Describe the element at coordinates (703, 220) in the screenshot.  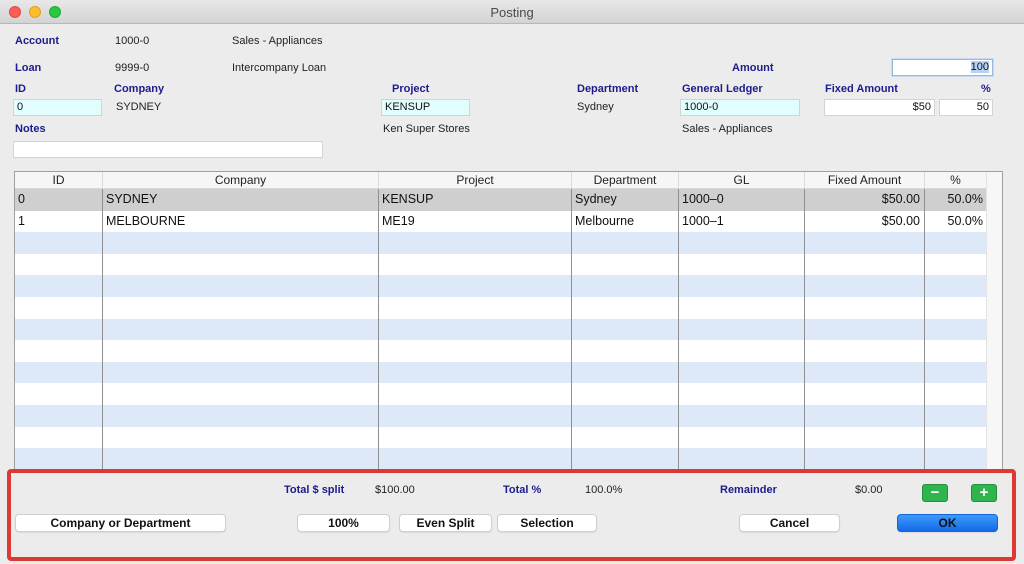
I see `cell-gl: 1000–1` at that location.